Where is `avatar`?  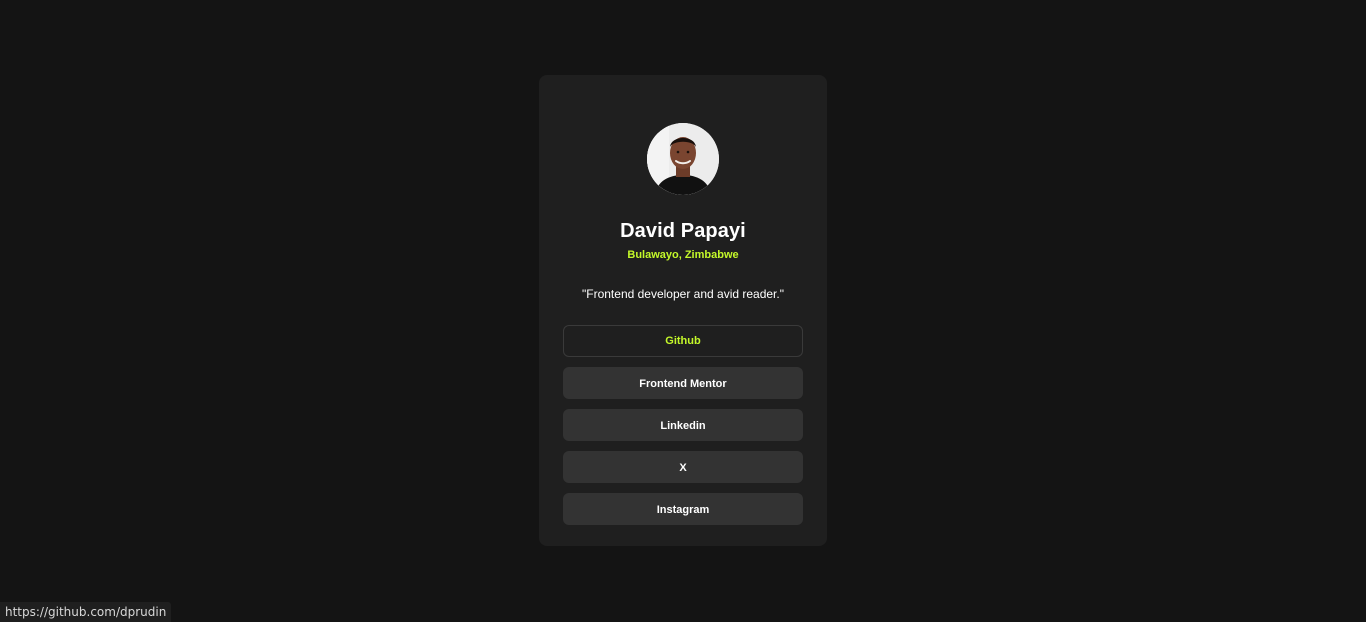
avatar is located at coordinates (683, 159).